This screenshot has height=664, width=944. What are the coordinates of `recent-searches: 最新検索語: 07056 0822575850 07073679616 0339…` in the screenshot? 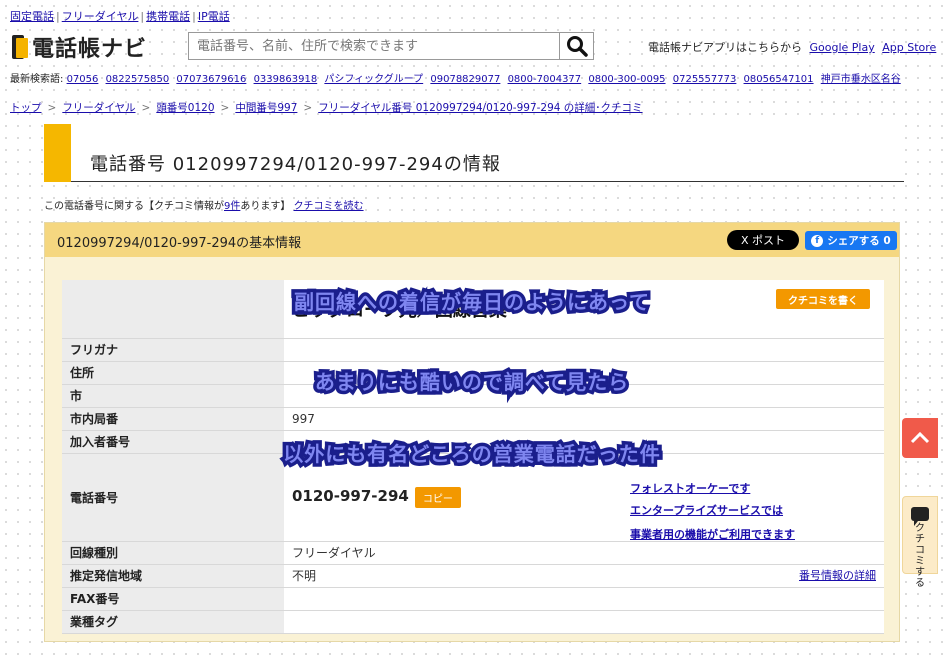 It's located at (457, 77).